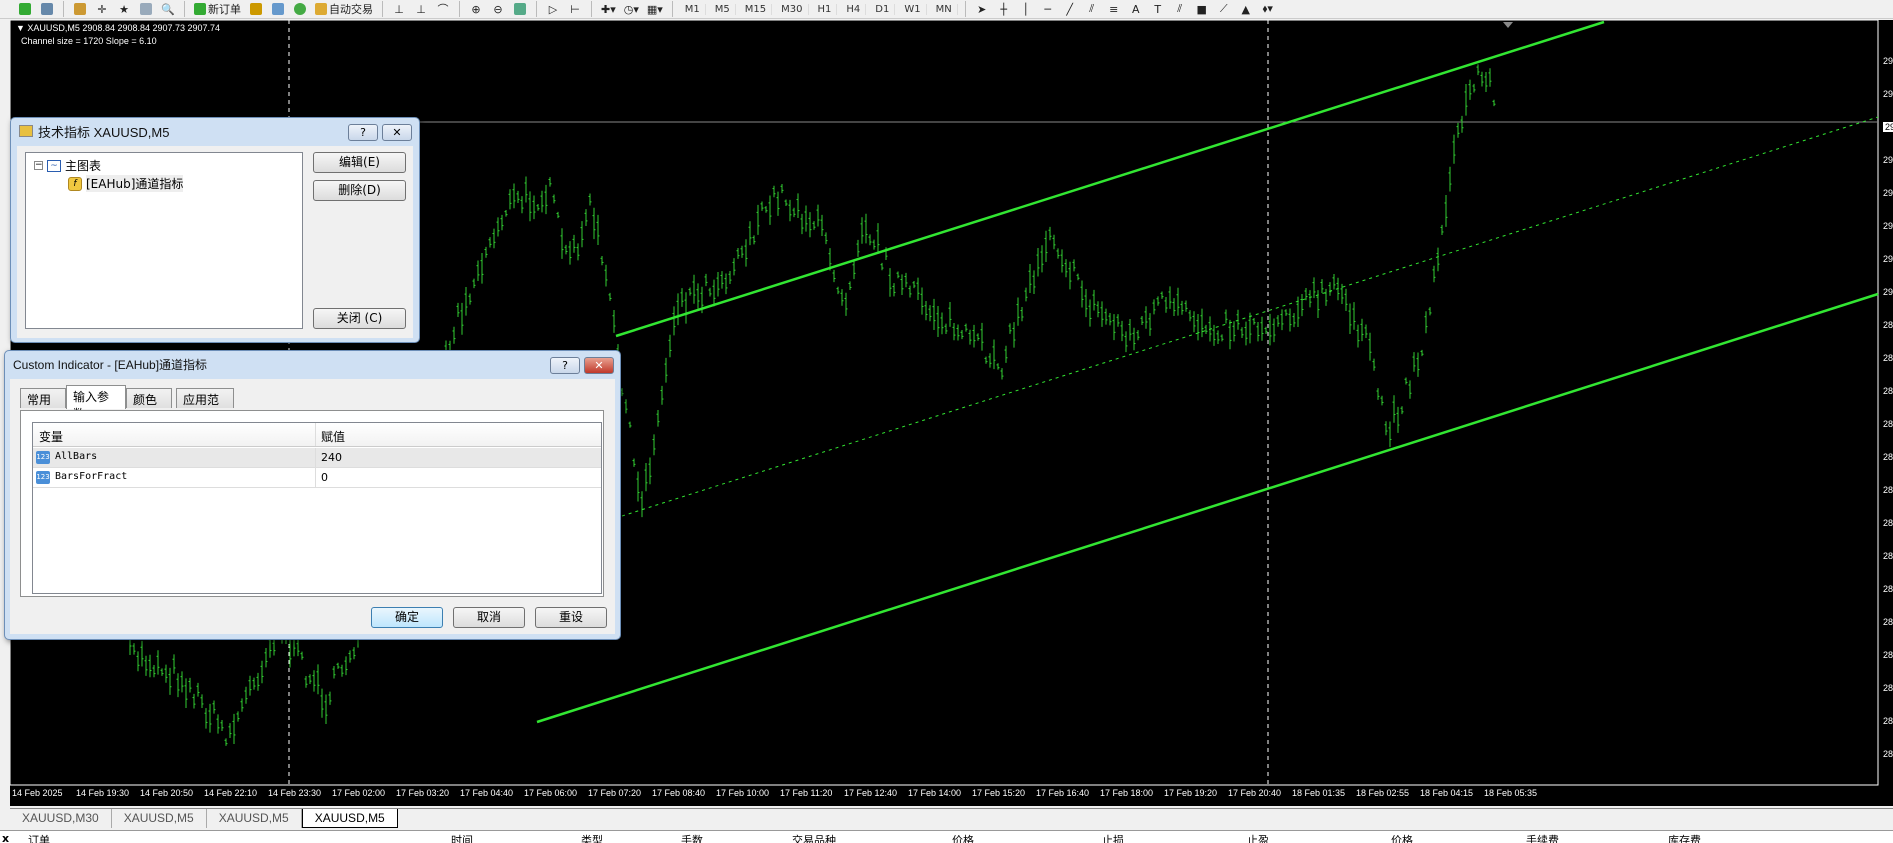  What do you see at coordinates (359, 162) in the screenshot?
I see `edit-button: 编辑(E)` at bounding box center [359, 162].